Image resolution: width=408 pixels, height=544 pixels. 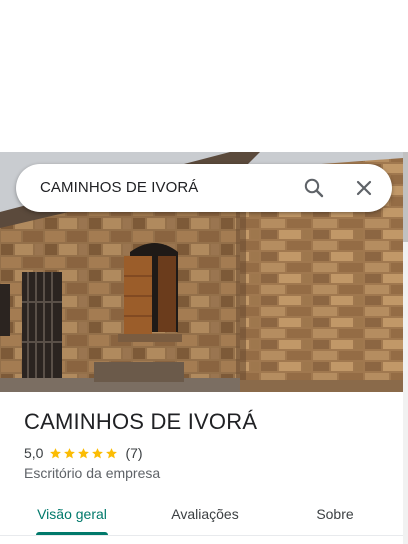 What do you see at coordinates (119, 187) in the screenshot?
I see `search-query-text: CAMINHOS DE IVORÁ` at bounding box center [119, 187].